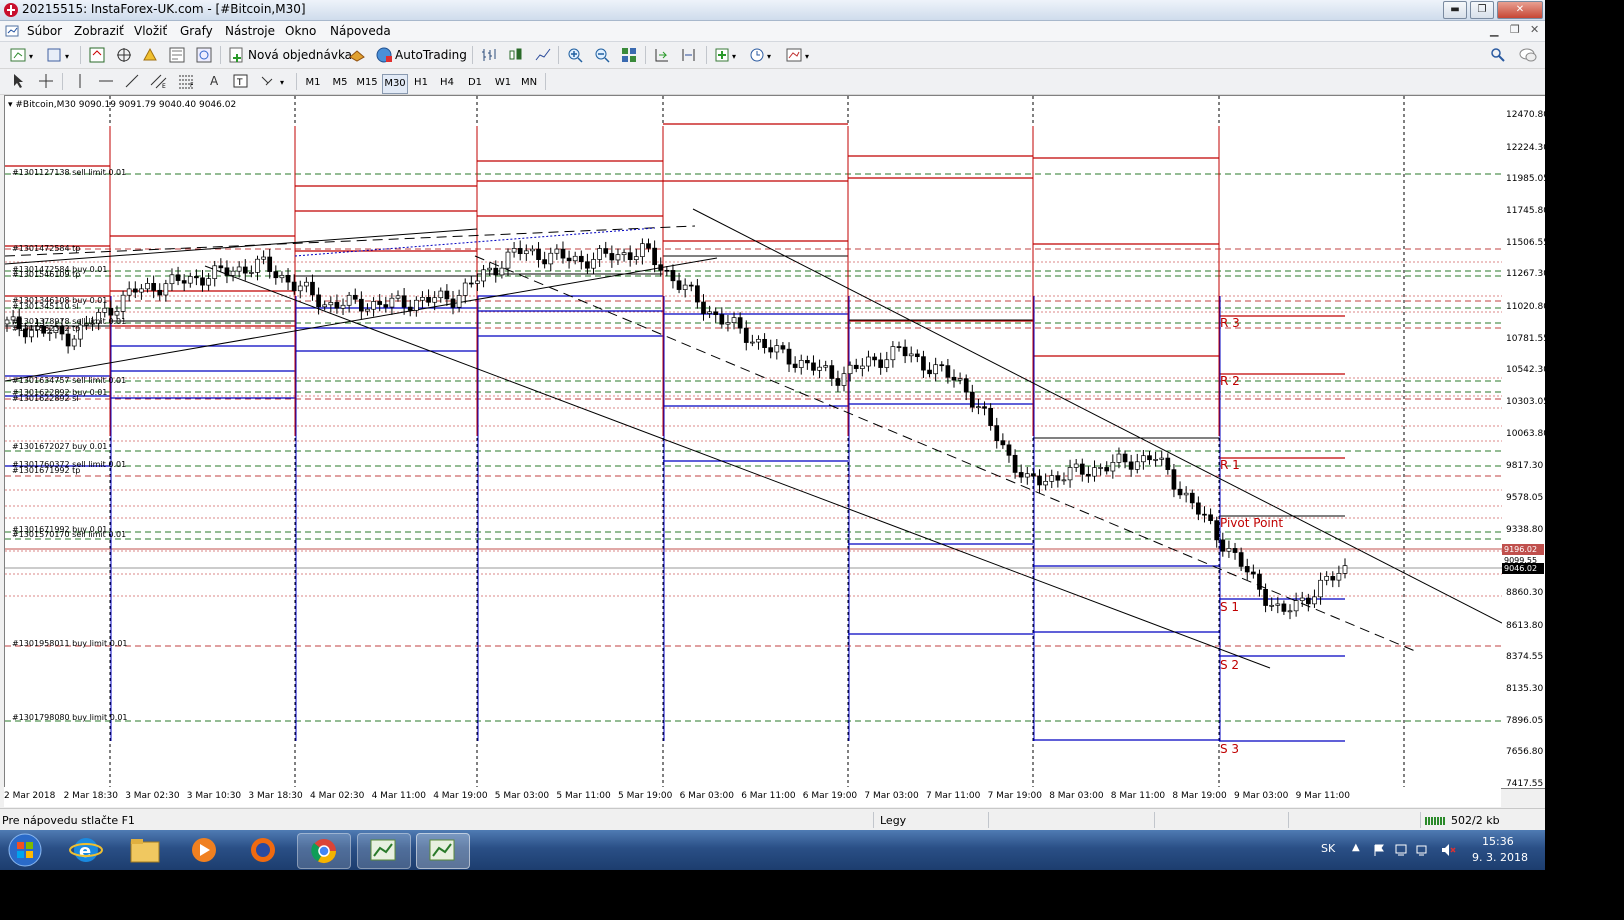  What do you see at coordinates (106, 81) in the screenshot?
I see `horizontal-line-icon` at bounding box center [106, 81].